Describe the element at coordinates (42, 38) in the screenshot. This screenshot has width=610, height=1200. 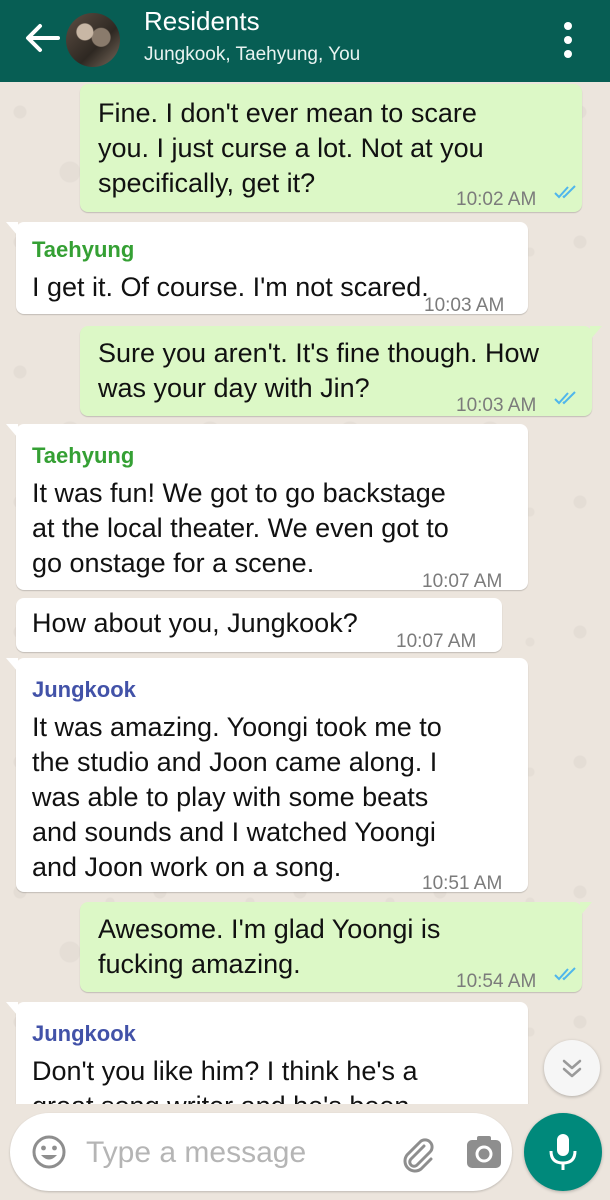
I see `arrow-left-icon` at that location.